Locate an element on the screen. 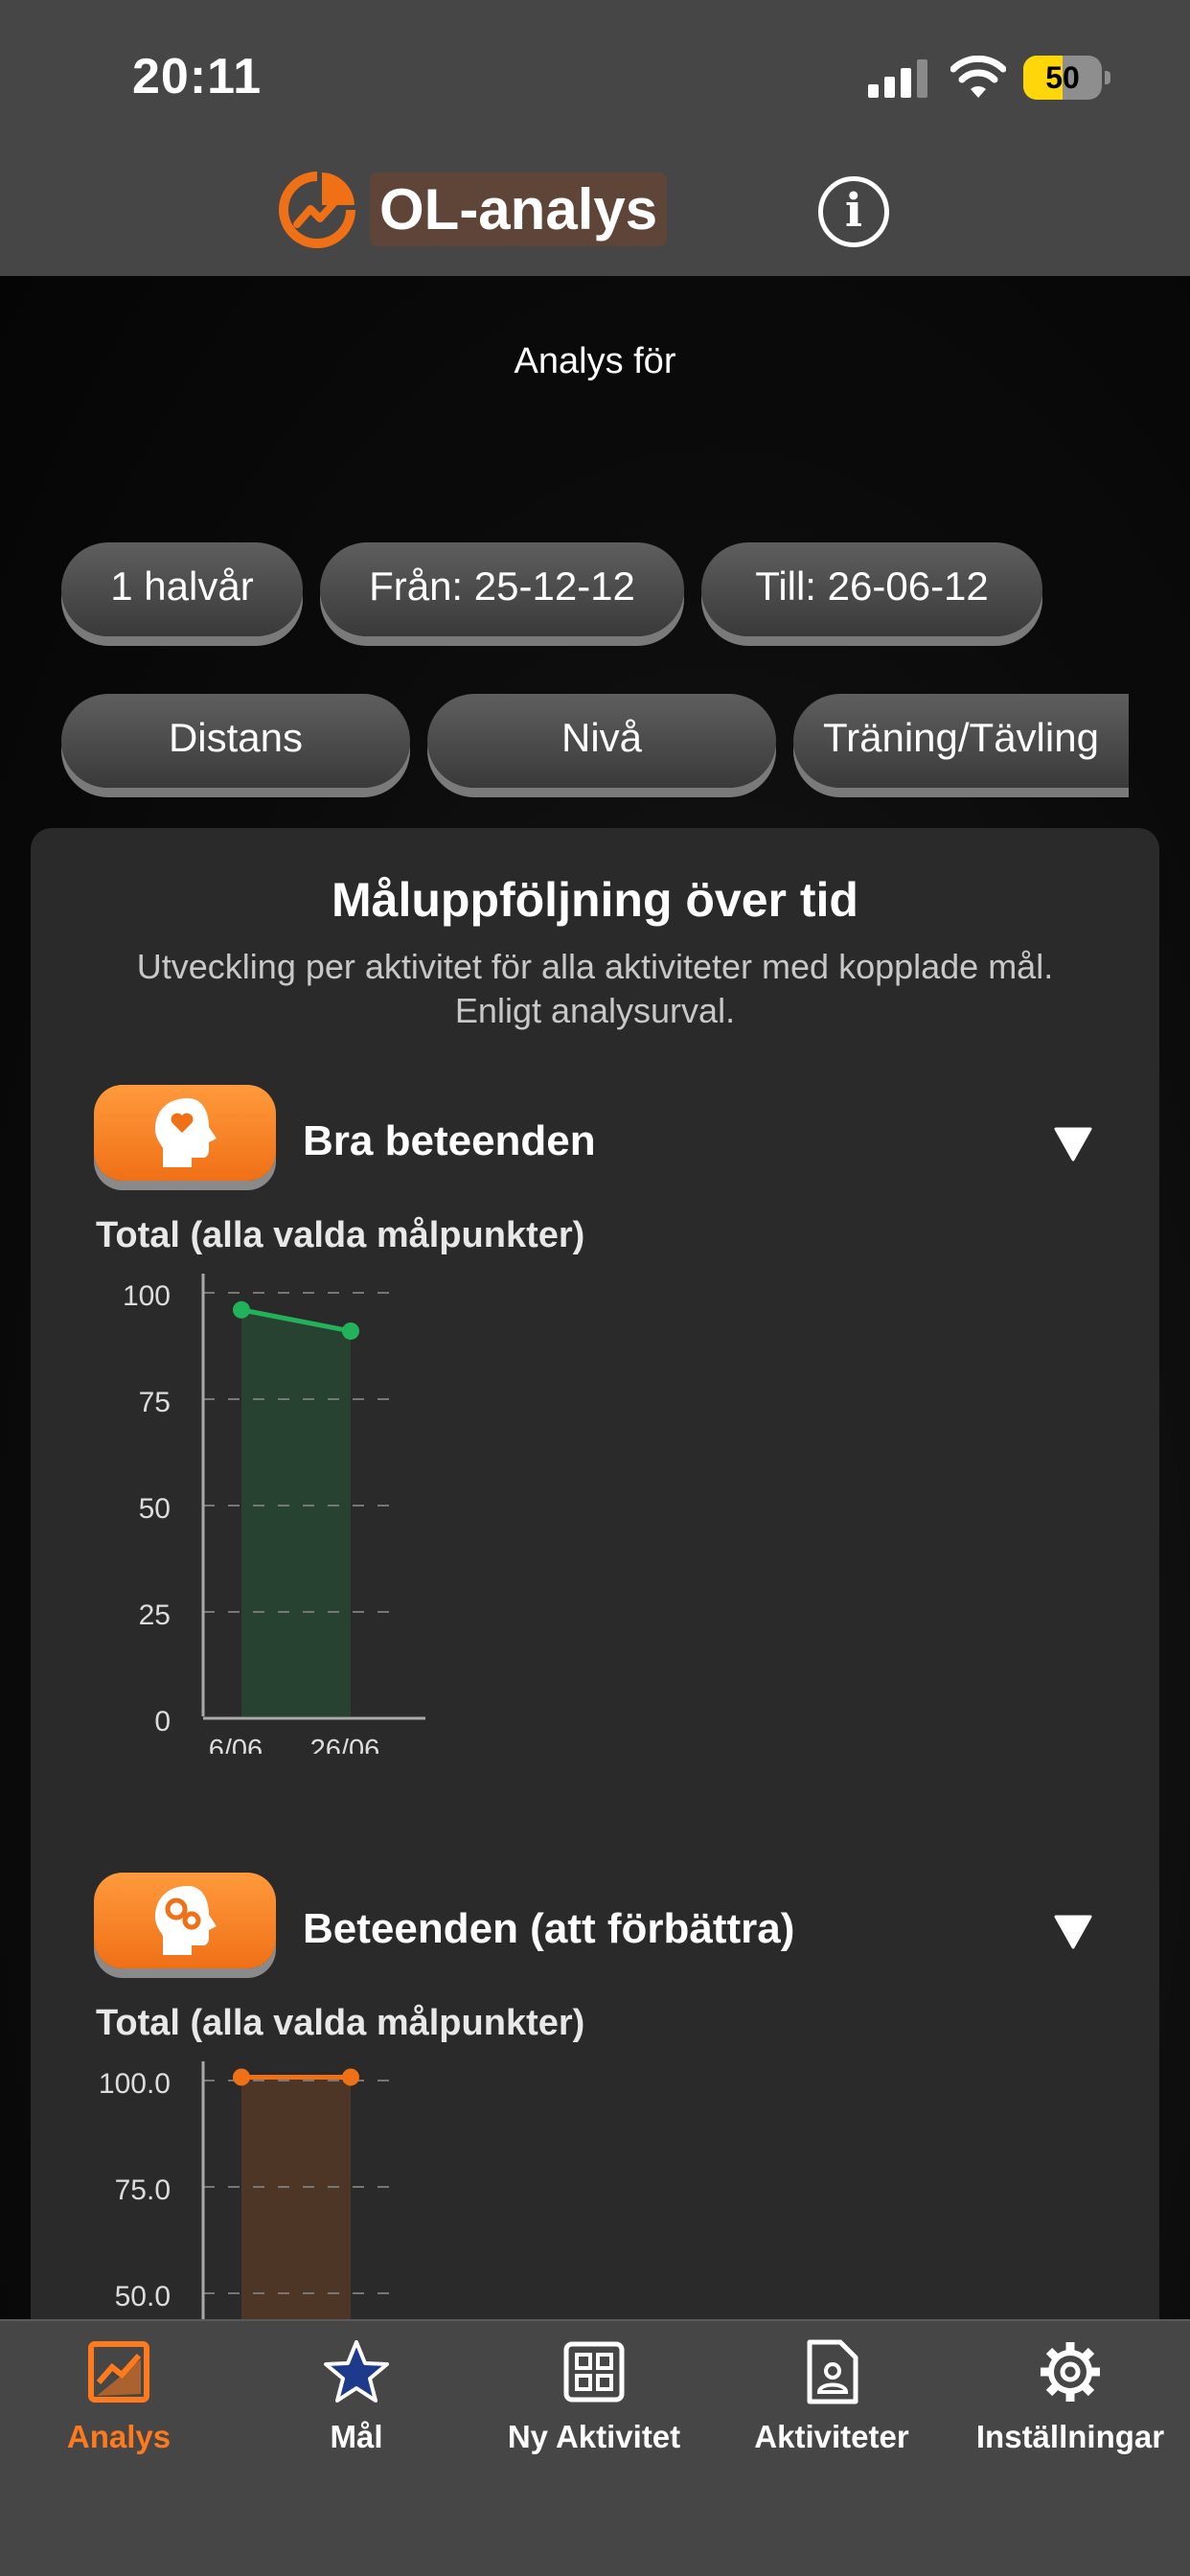 The image size is (1190, 2576). info-icon: i is located at coordinates (854, 211).